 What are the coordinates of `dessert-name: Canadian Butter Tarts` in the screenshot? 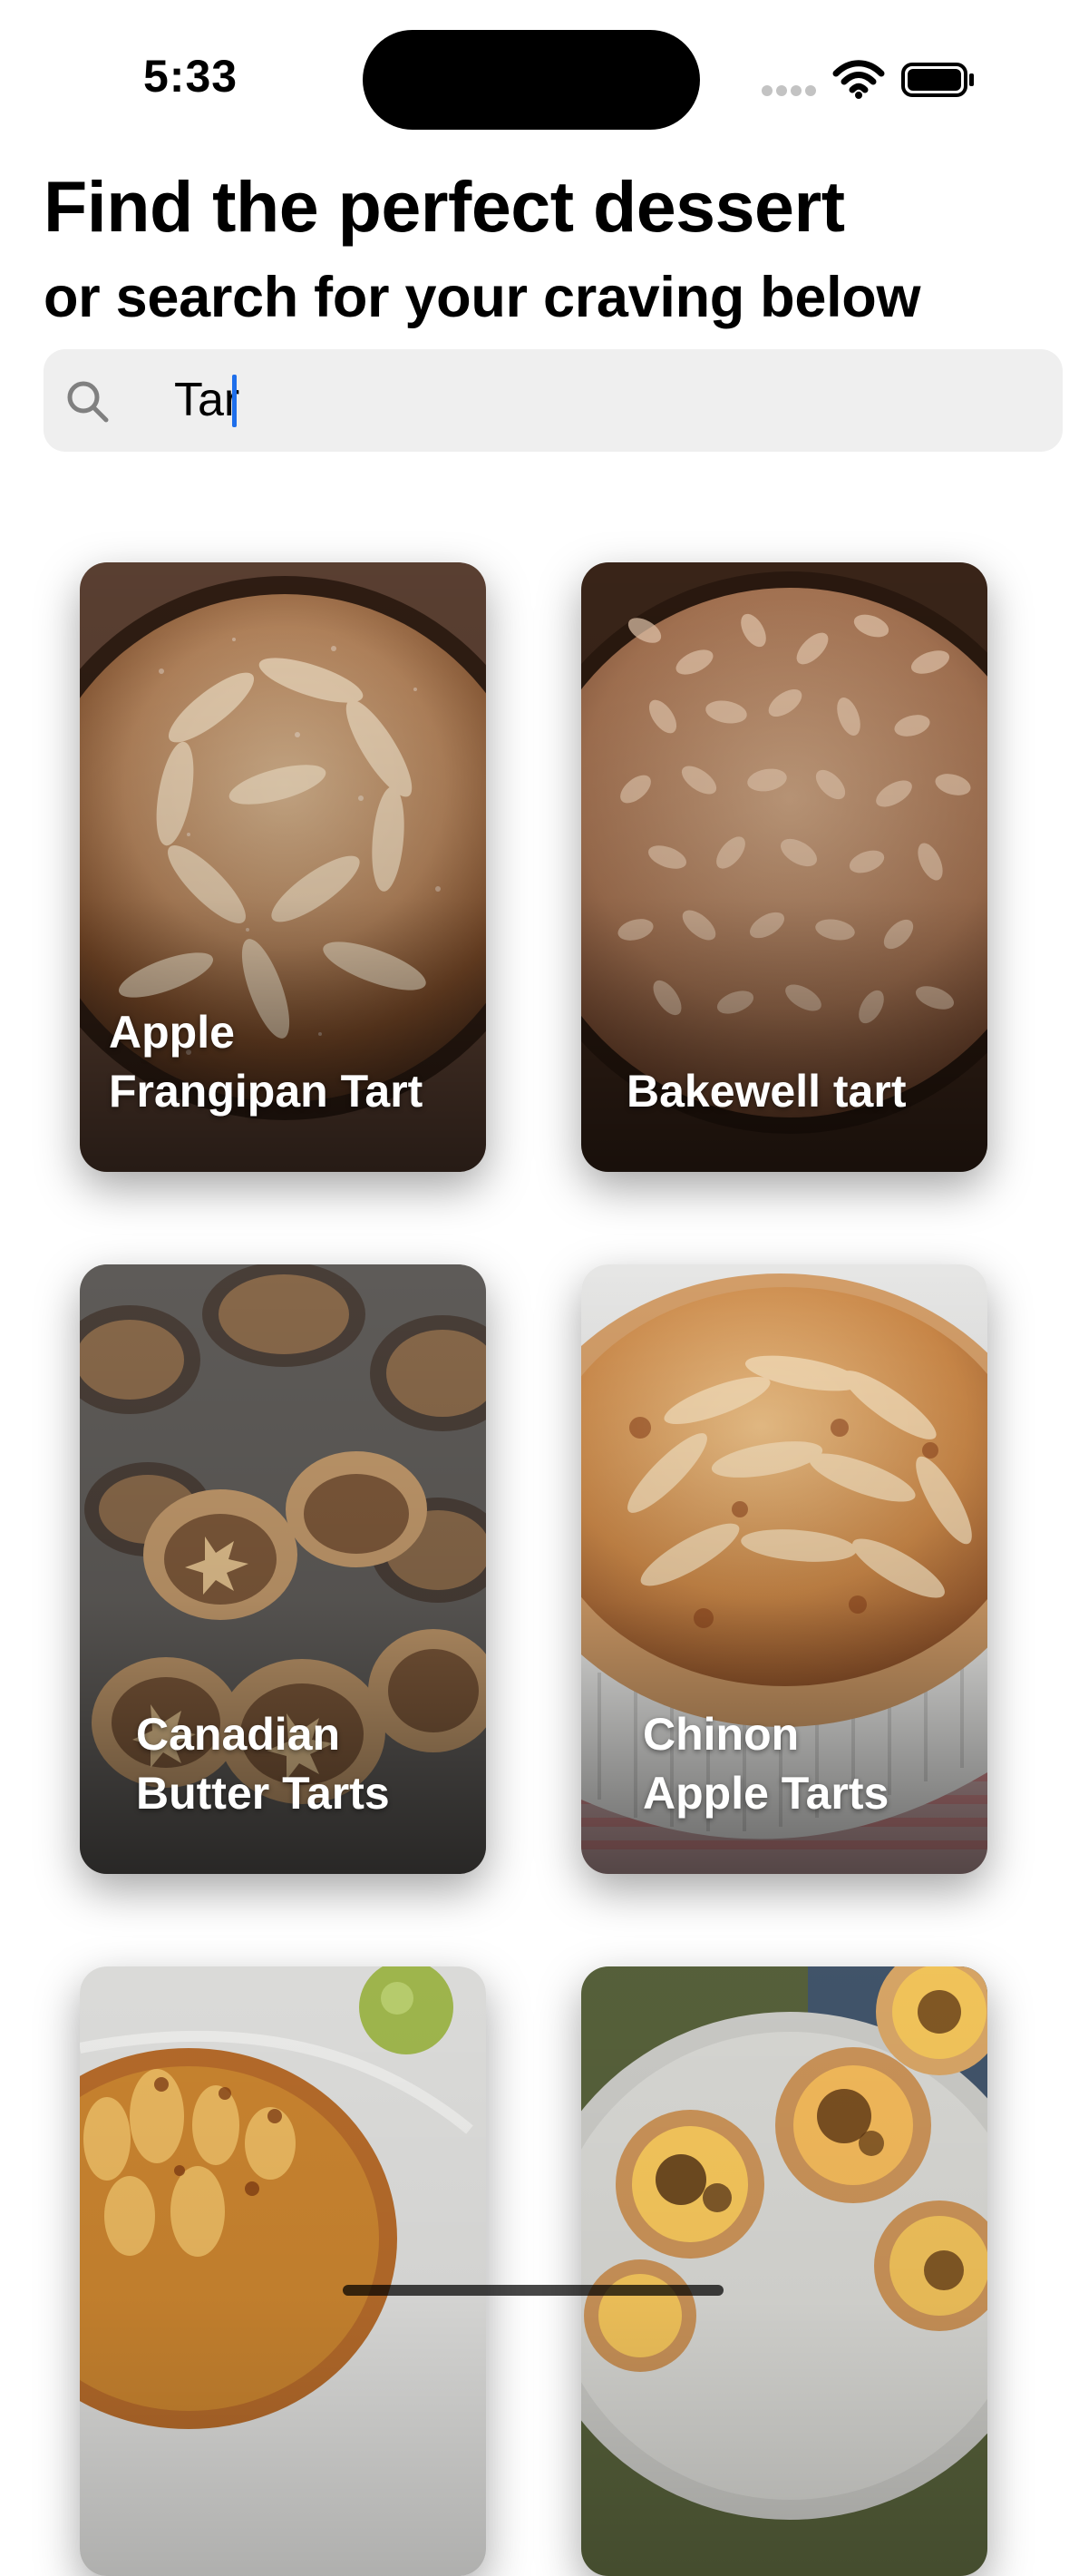 It's located at (263, 1764).